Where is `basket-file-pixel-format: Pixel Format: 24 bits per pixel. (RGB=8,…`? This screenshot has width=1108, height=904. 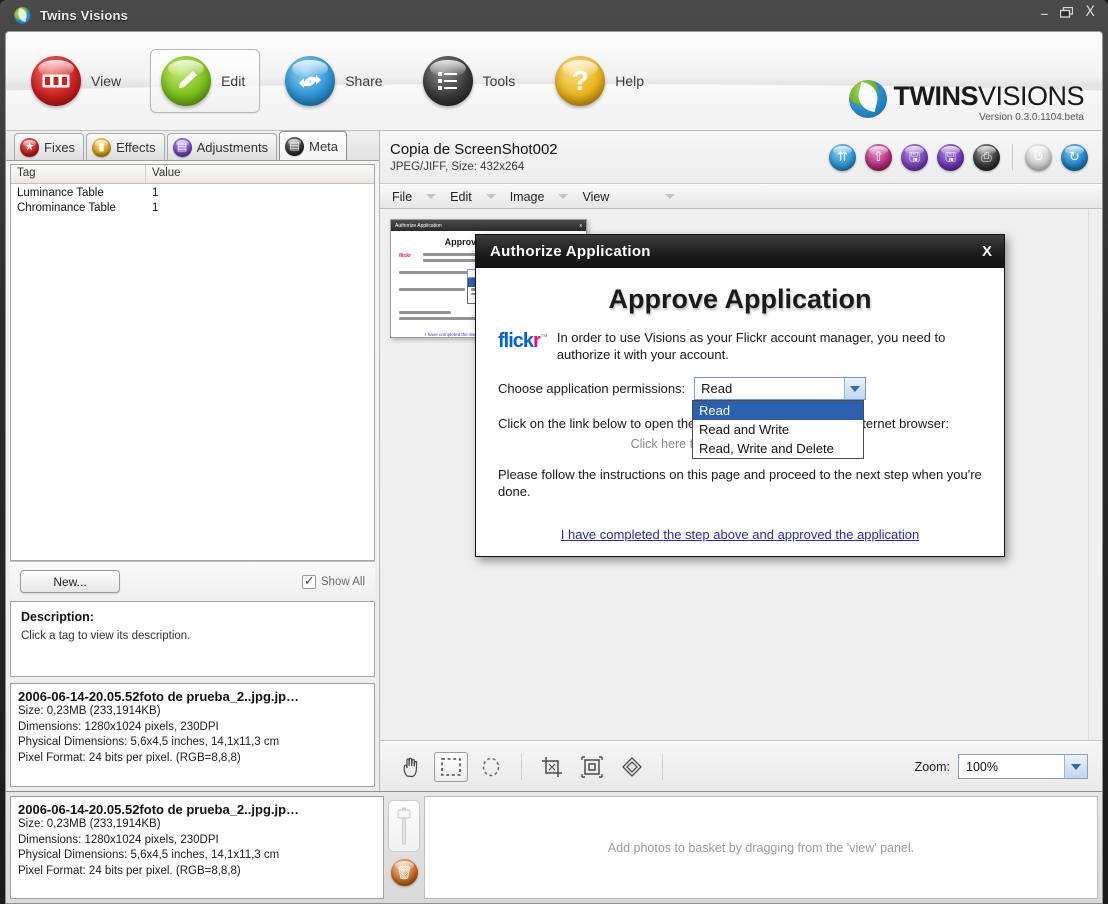
basket-file-pixel-format: Pixel Format: 24 bits per pixel. (RGB=8,… is located at coordinates (129, 870).